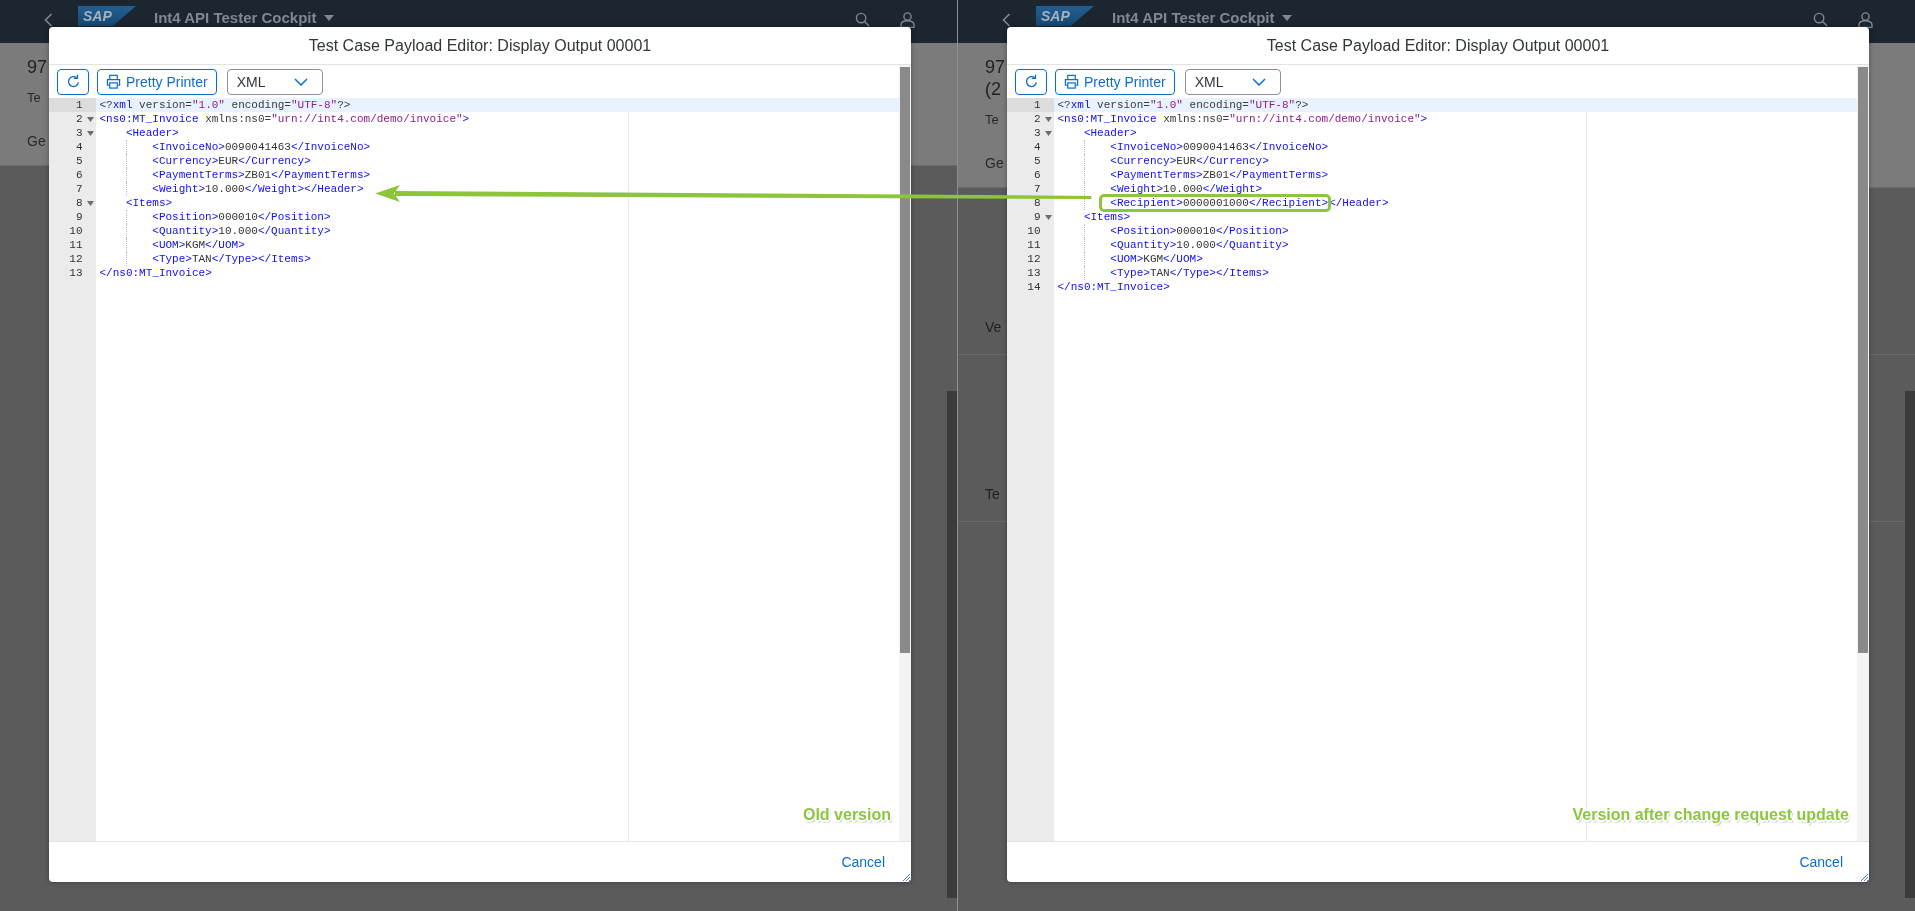 The height and width of the screenshot is (911, 1915). I want to click on code-line: <PaymentTerms>ZB01</PaymentTerms>, so click(1219, 175).